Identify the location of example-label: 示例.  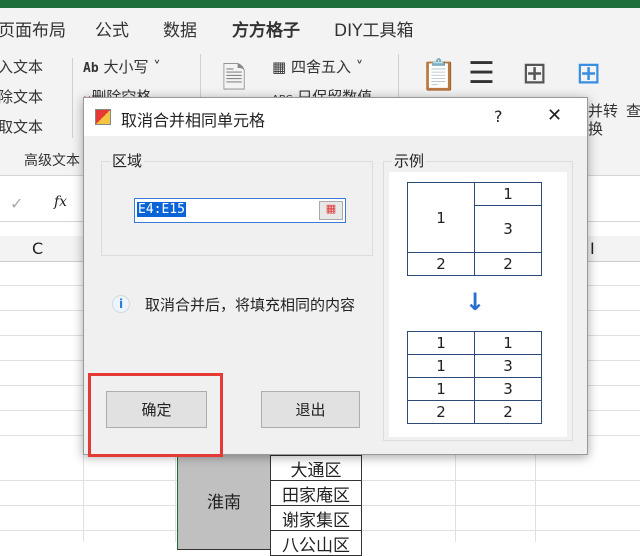
(409, 160).